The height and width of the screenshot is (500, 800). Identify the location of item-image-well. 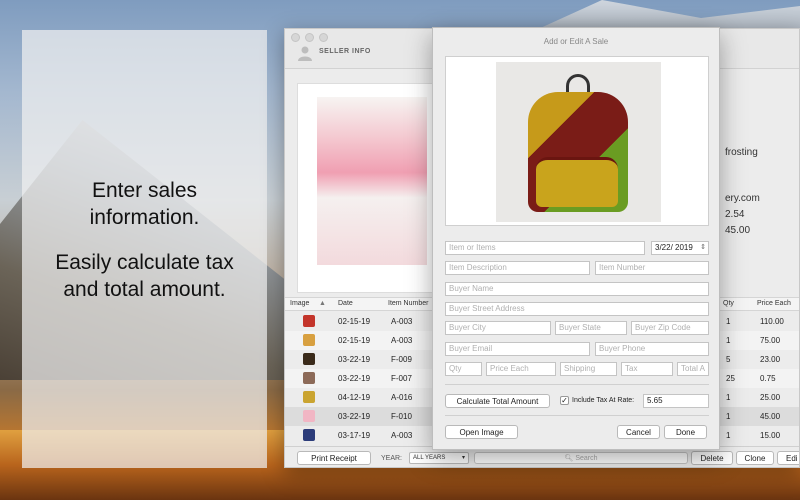
(577, 141).